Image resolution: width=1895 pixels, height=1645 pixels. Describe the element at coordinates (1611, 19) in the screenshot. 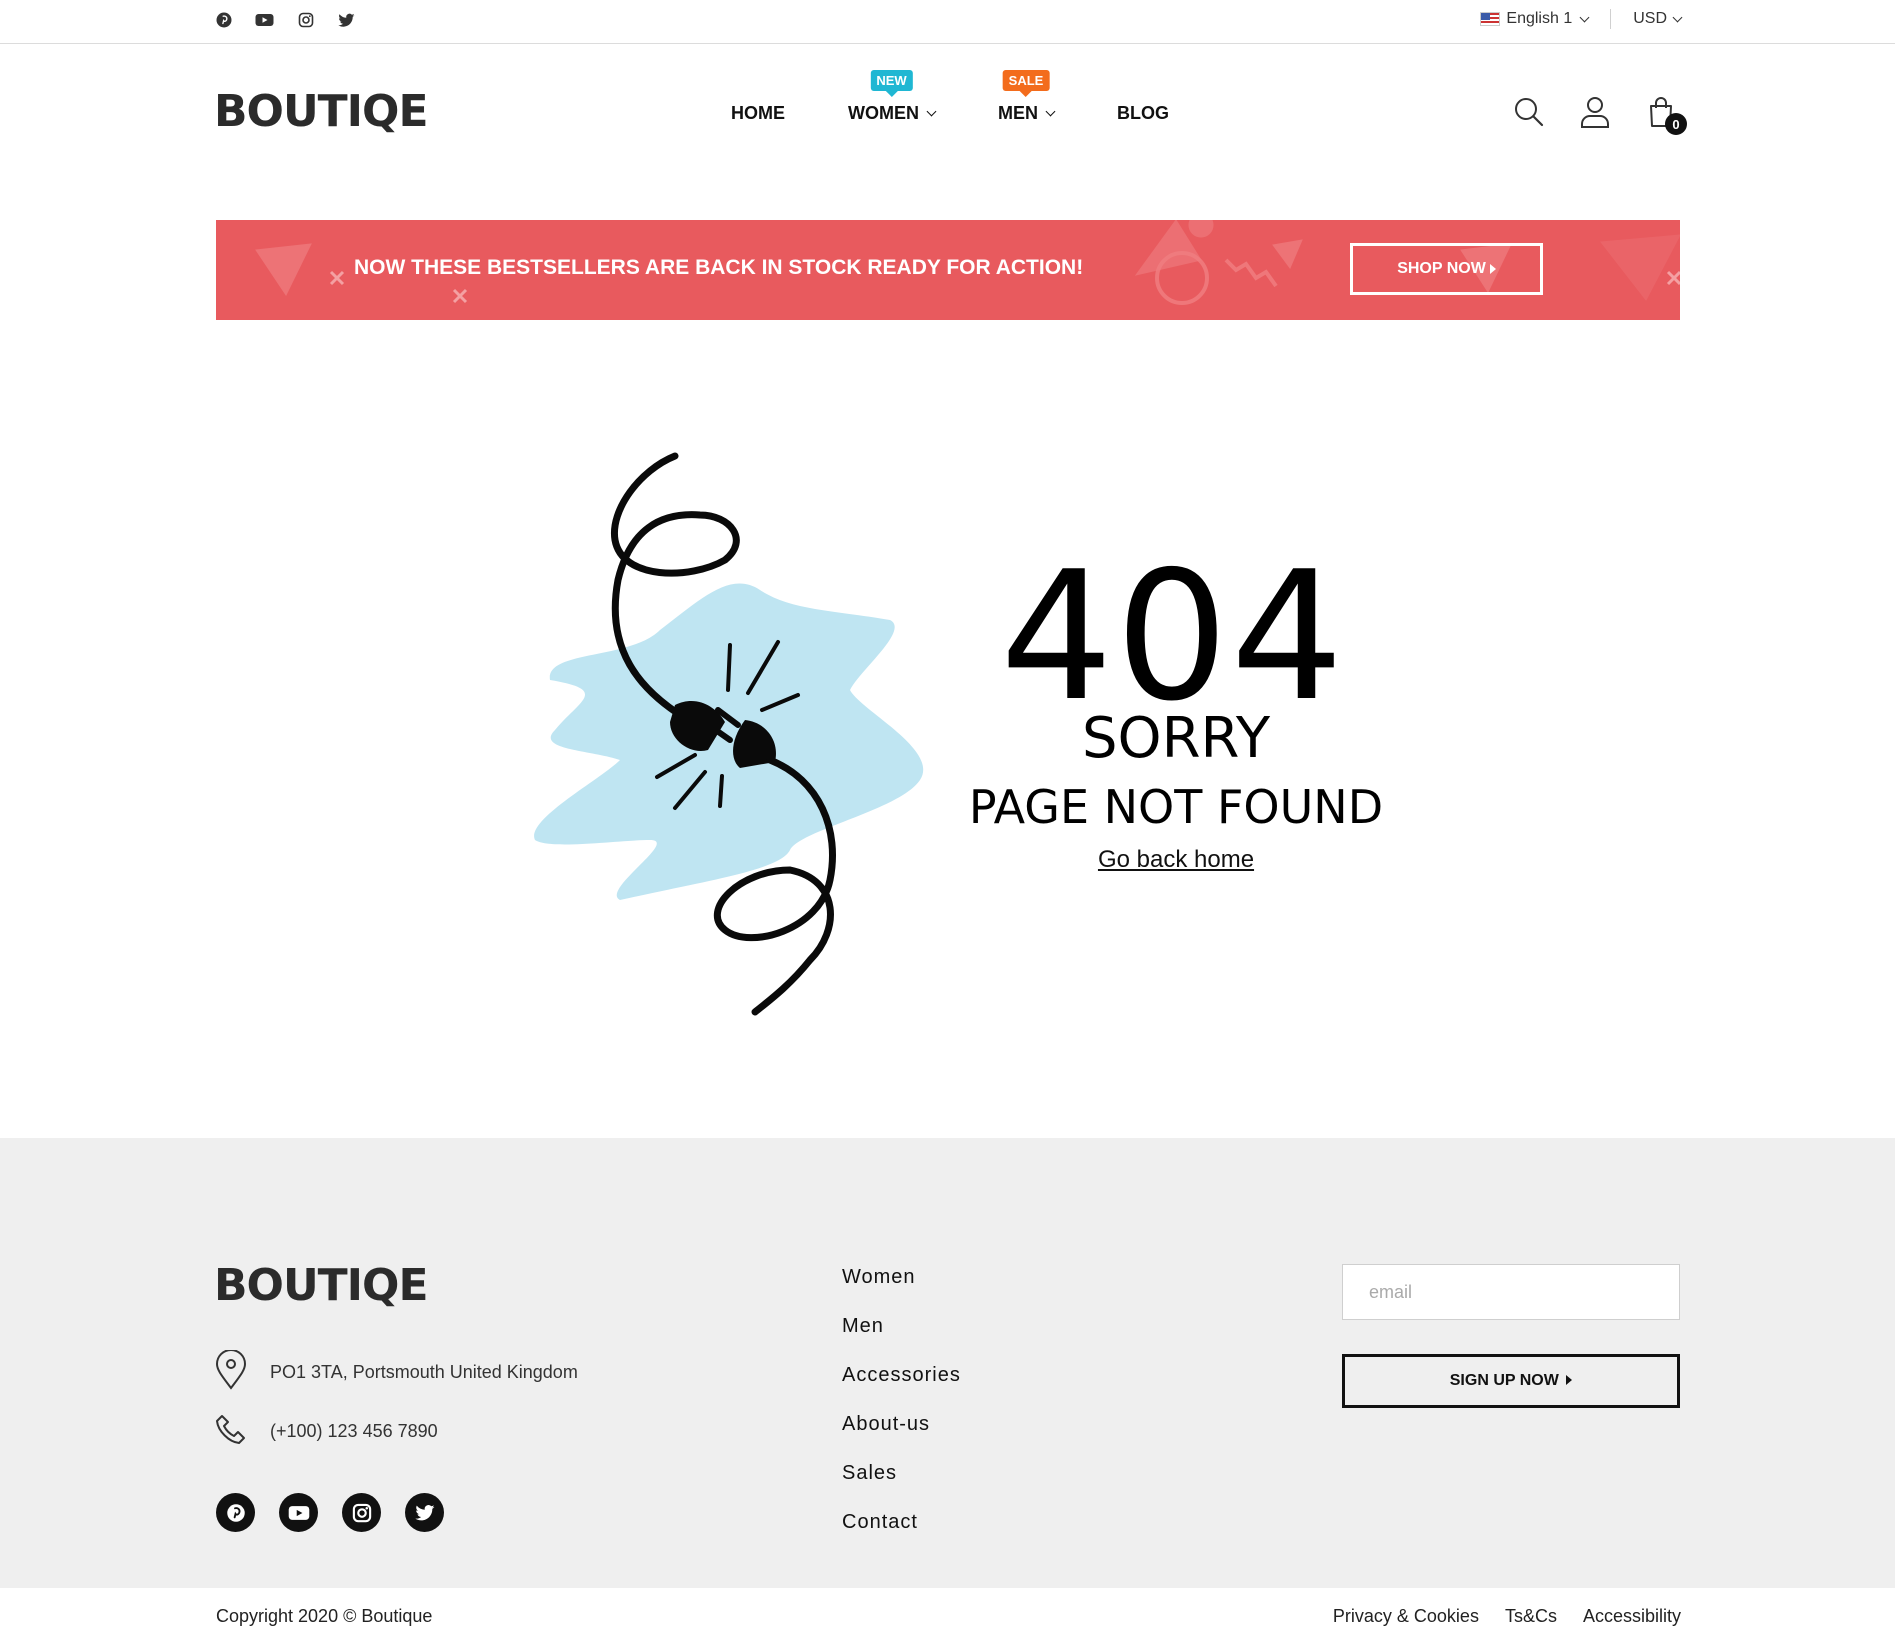

I see `divider` at that location.